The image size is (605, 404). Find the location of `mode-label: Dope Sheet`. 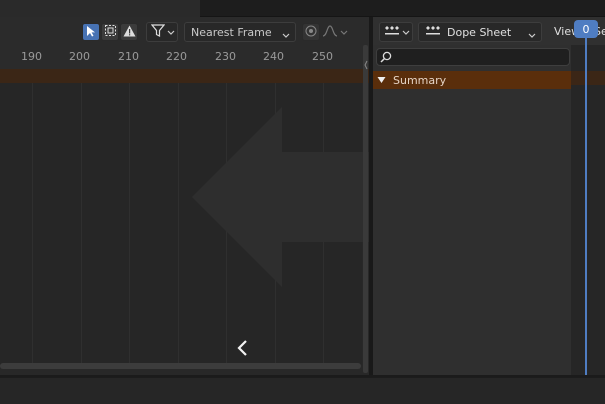

mode-label: Dope Sheet is located at coordinates (479, 32).